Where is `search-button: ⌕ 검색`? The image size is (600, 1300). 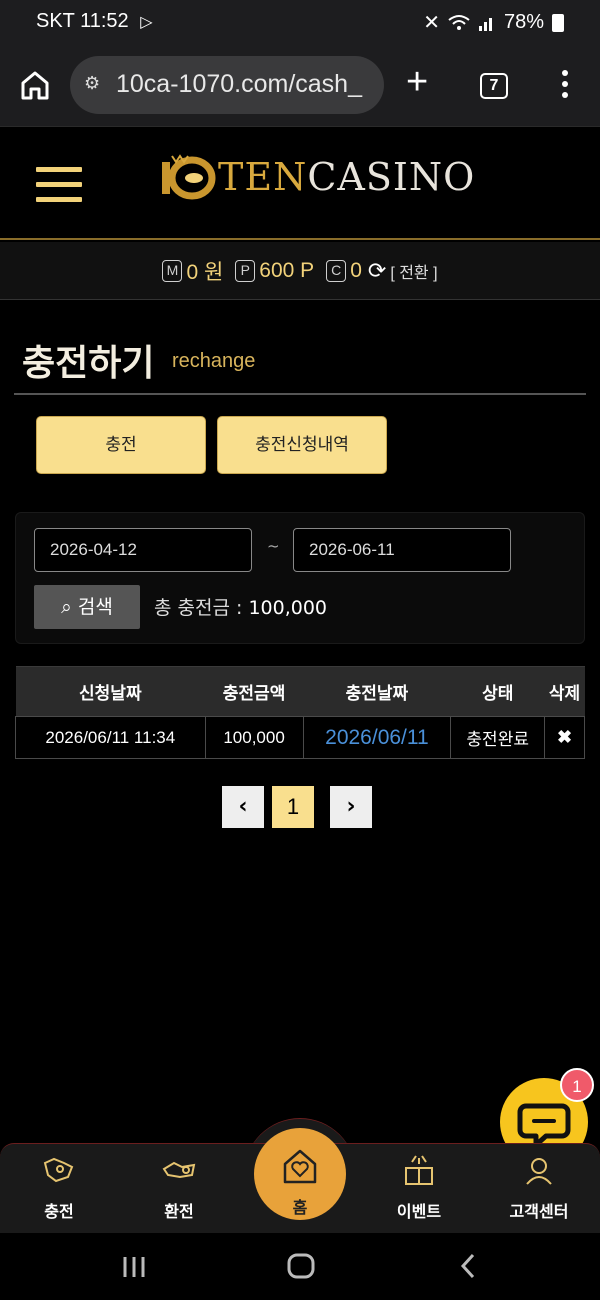 search-button: ⌕ 검색 is located at coordinates (87, 607).